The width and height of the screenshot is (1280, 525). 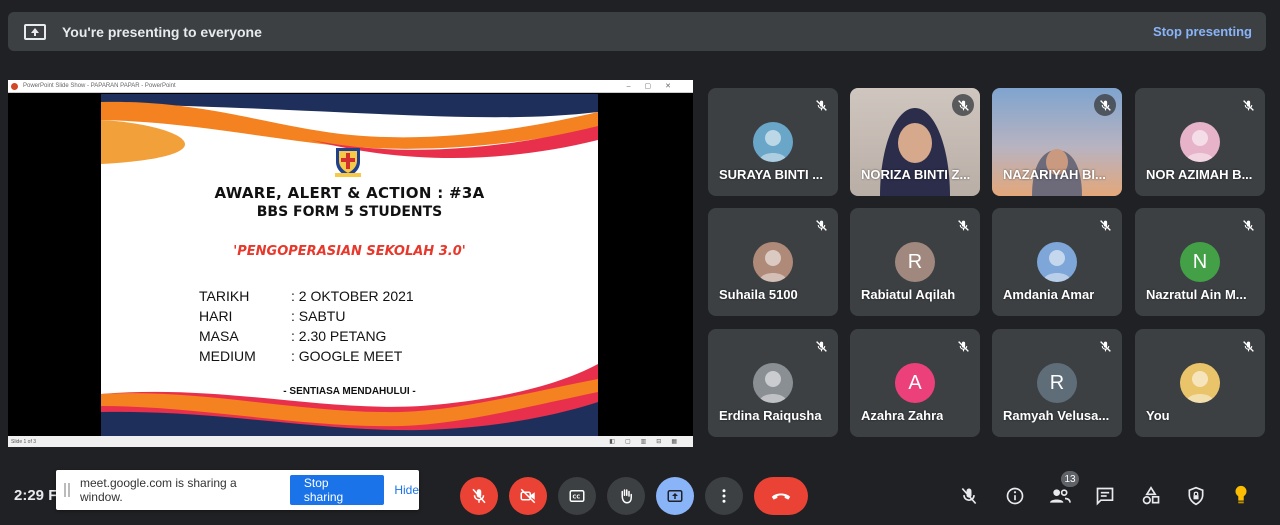 What do you see at coordinates (348, 162) in the screenshot?
I see `school-crest-logo` at bounding box center [348, 162].